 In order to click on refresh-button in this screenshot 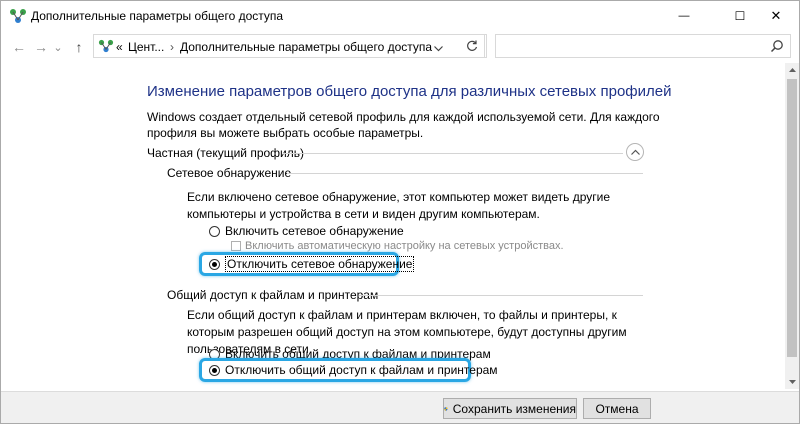, I will do `click(472, 46)`.